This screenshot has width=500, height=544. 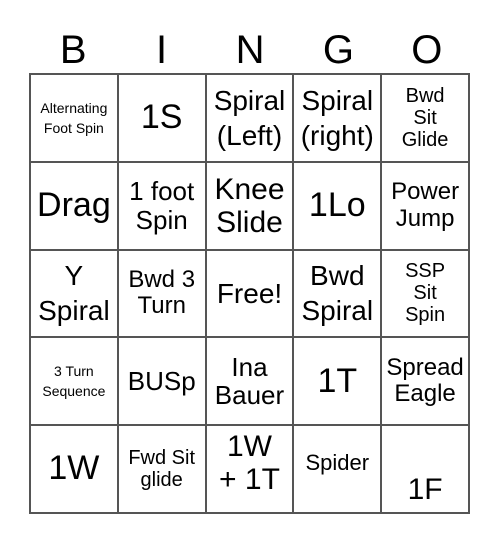 I want to click on bingo-cell: Bwd 3 Turn, so click(x=161, y=293).